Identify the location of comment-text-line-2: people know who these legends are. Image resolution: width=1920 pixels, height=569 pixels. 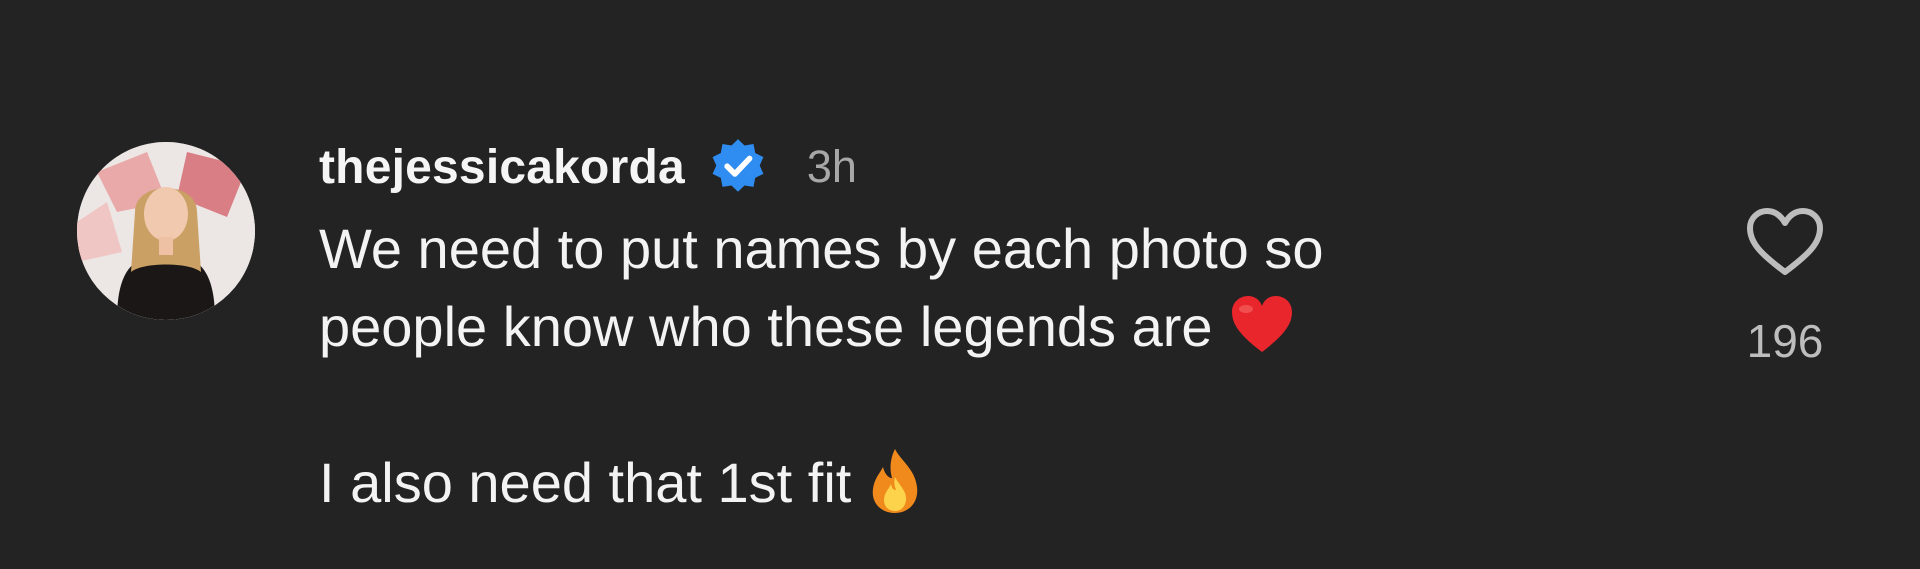
(766, 326).